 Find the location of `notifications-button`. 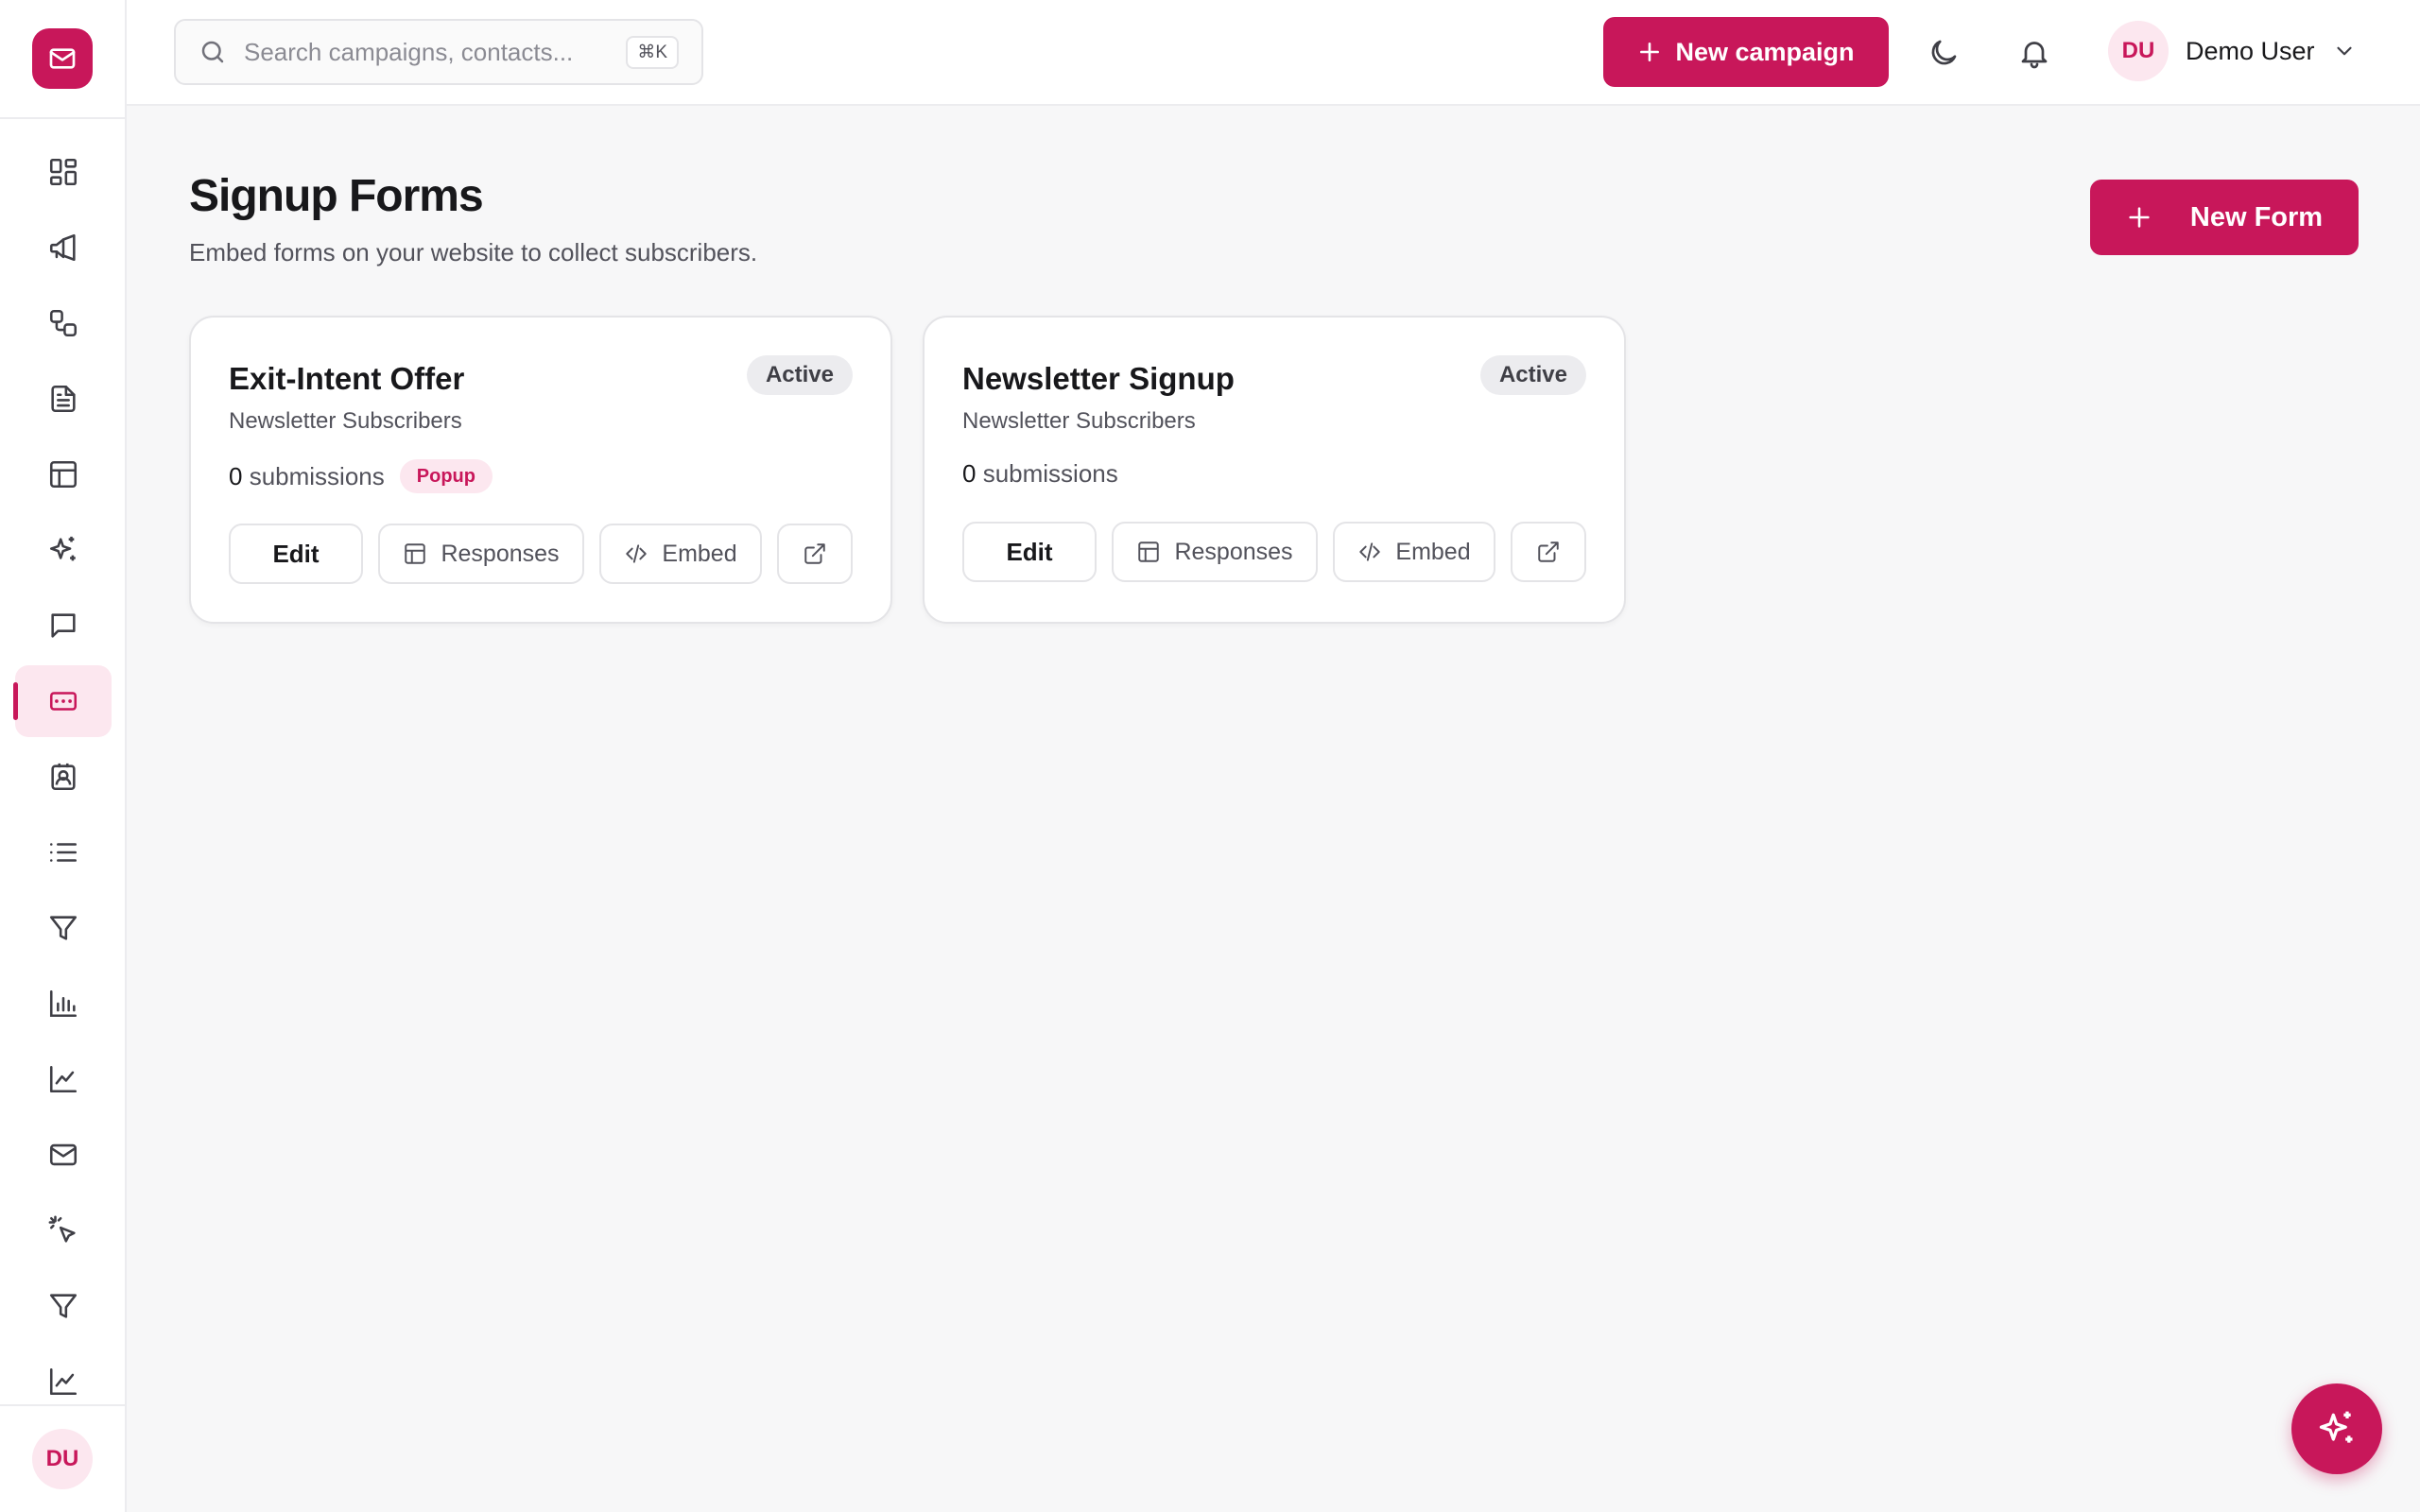

notifications-button is located at coordinates (2035, 53).